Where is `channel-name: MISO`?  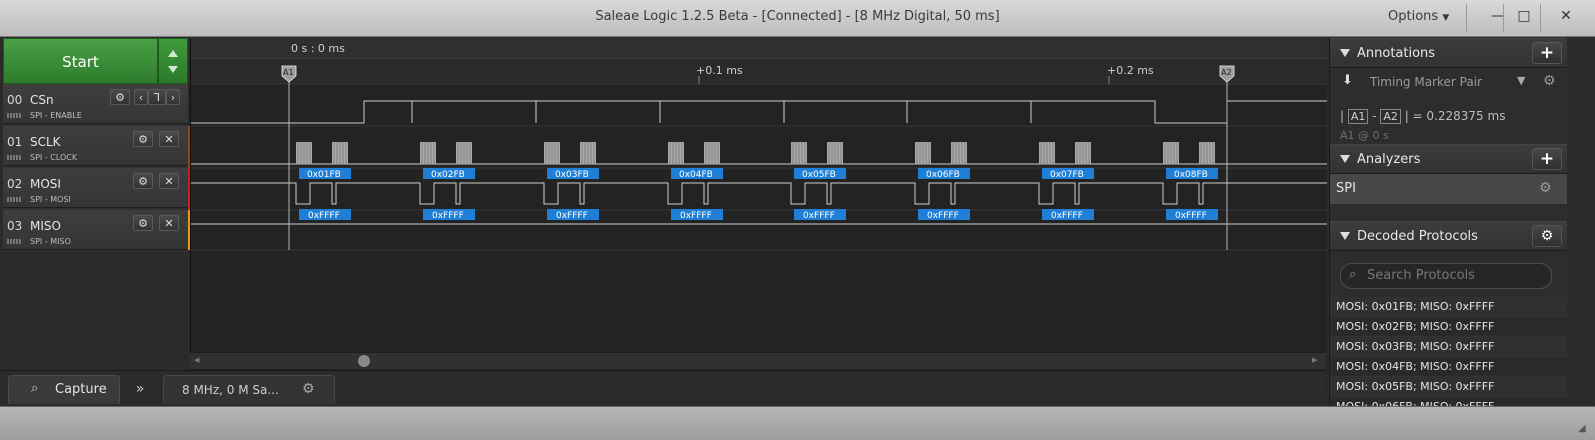
channel-name: MISO is located at coordinates (45, 226).